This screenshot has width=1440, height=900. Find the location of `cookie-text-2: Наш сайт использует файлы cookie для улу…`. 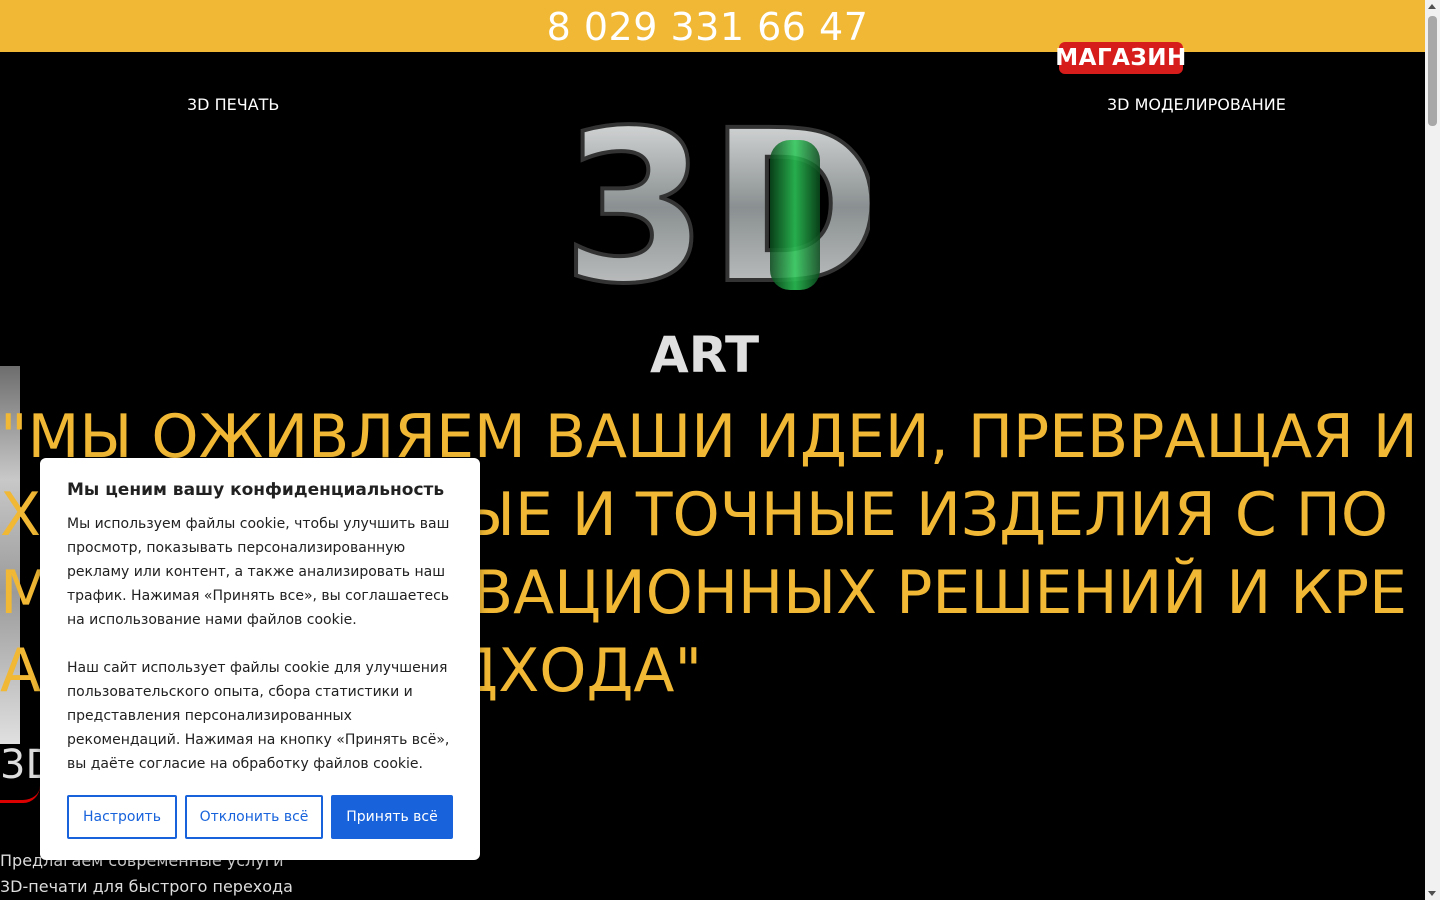

cookie-text-2: Наш сайт использует файлы cookie для улу… is located at coordinates (258, 716).